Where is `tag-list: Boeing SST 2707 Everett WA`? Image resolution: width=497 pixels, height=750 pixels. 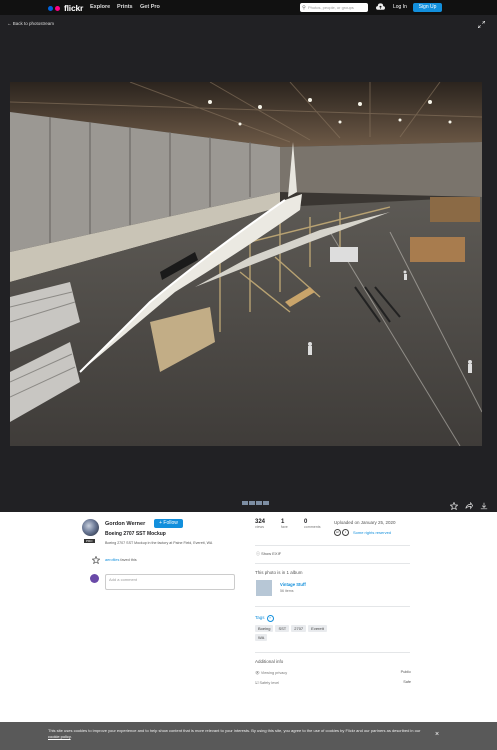 tag-list: Boeing SST 2707 Everett WA is located at coordinates (295, 633).